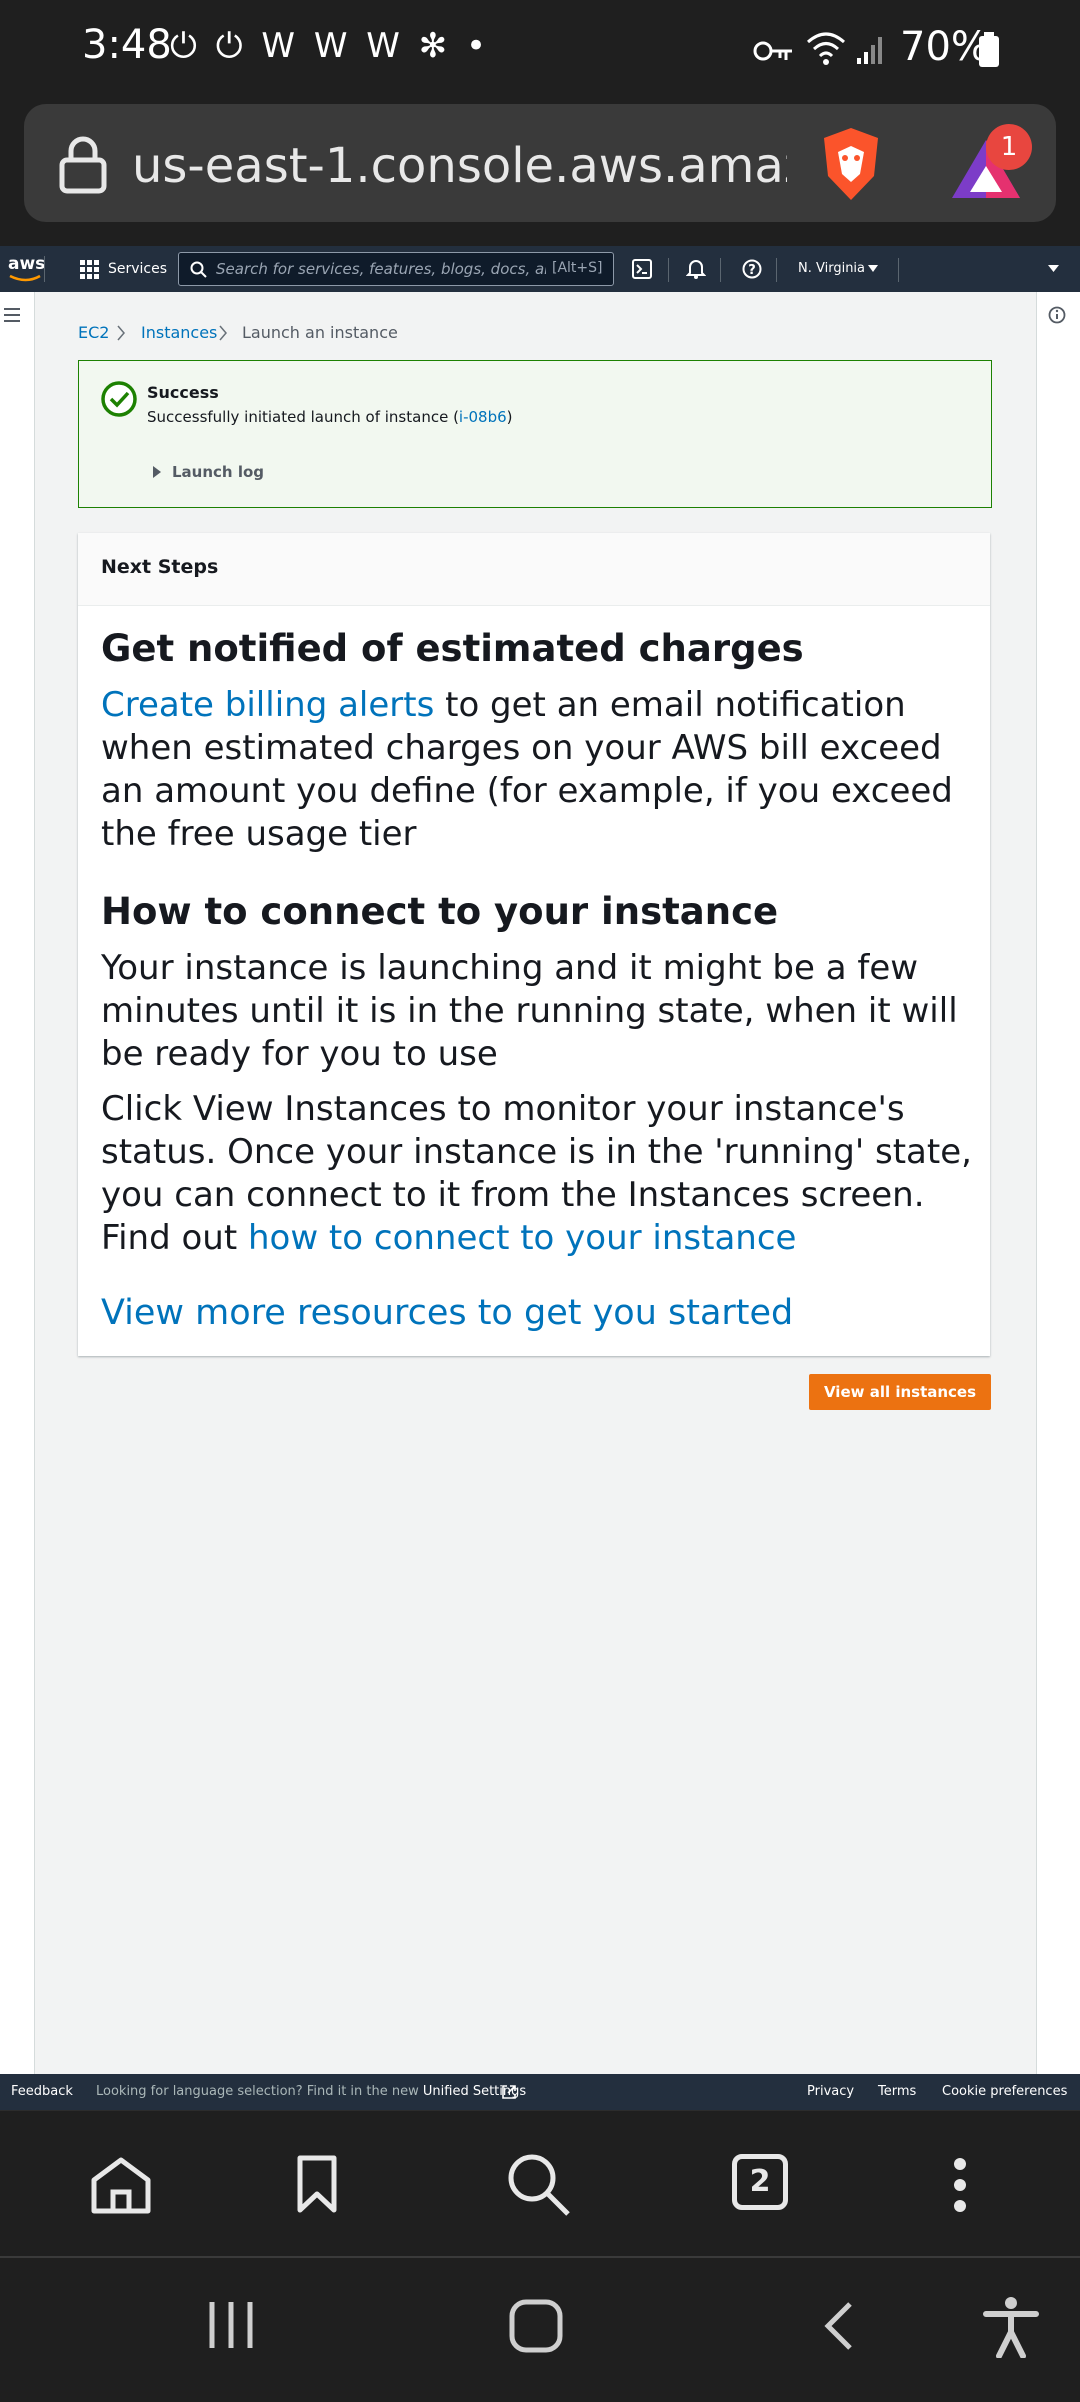 The height and width of the screenshot is (2402, 1080). What do you see at coordinates (25, 278) in the screenshot?
I see `aws-smile-icon` at bounding box center [25, 278].